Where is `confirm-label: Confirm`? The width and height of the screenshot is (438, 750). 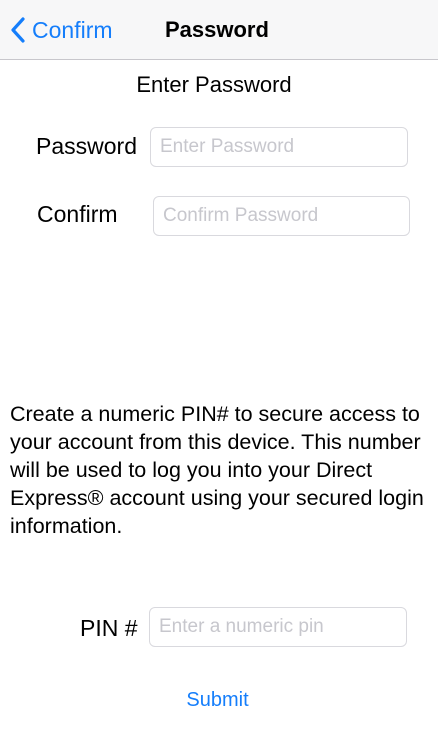
confirm-label: Confirm is located at coordinates (77, 214).